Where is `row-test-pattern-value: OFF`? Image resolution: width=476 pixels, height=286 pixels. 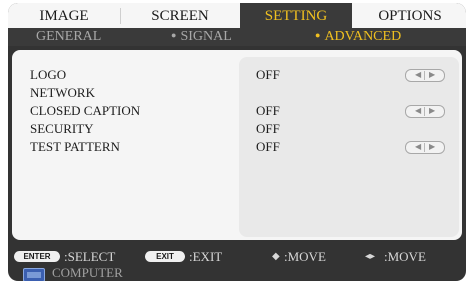
row-test-pattern-value: OFF is located at coordinates (268, 147).